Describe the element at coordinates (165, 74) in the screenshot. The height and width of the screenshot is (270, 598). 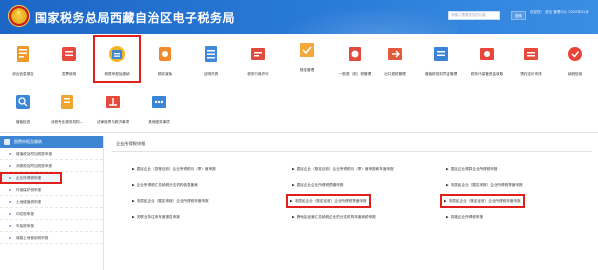
I see `tile-label: 税收减免` at that location.